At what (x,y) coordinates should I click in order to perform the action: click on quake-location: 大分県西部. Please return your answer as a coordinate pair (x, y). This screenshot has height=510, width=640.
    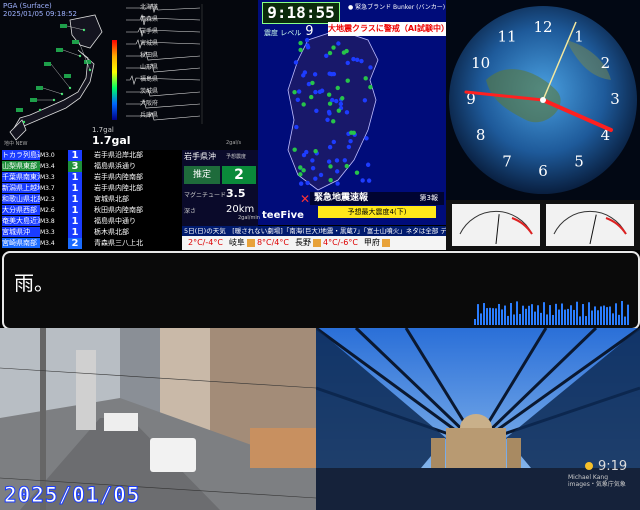
    Looking at the image, I should click on (21, 210).